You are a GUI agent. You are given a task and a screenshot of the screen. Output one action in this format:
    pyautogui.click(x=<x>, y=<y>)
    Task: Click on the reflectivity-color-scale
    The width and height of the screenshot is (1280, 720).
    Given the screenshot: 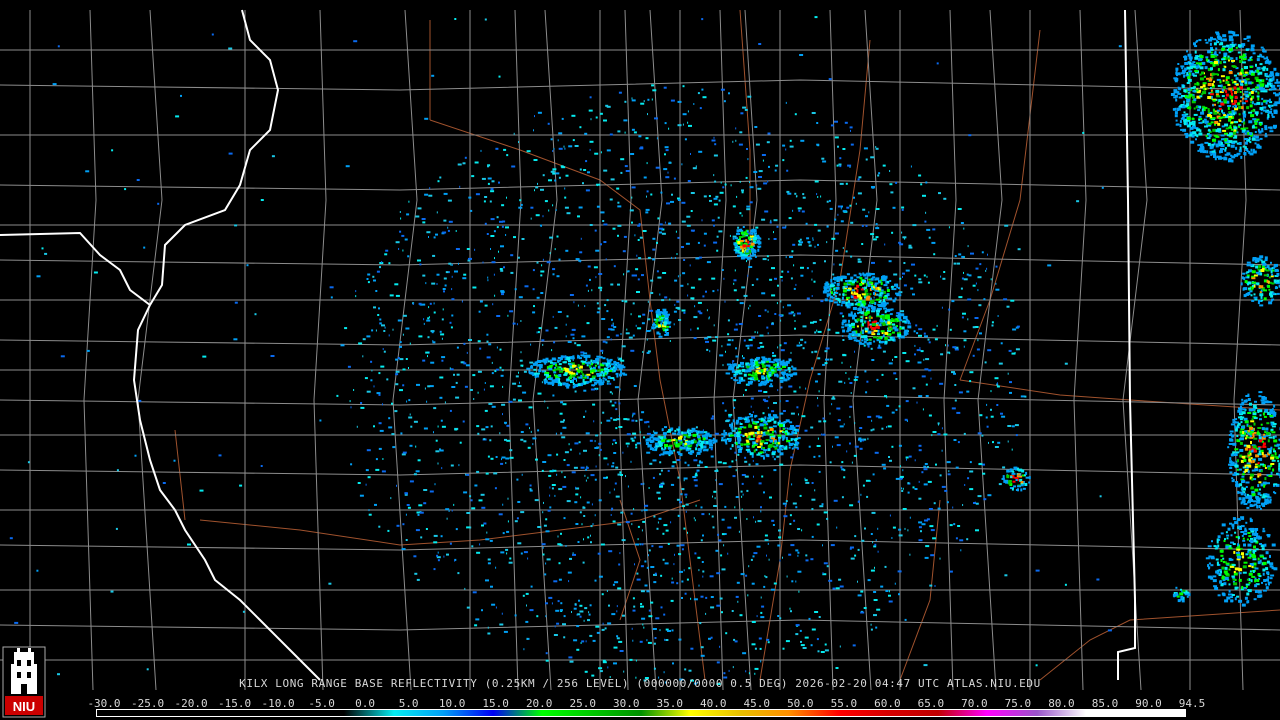 What is the action you would take?
    pyautogui.click(x=641, y=713)
    